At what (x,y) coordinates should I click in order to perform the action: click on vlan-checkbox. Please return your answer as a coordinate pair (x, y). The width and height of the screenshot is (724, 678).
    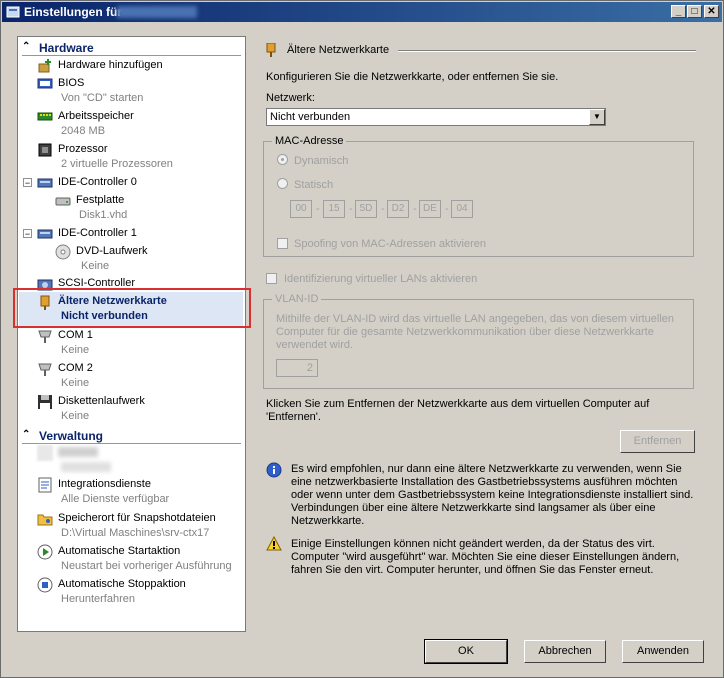
    Looking at the image, I should click on (271, 278).